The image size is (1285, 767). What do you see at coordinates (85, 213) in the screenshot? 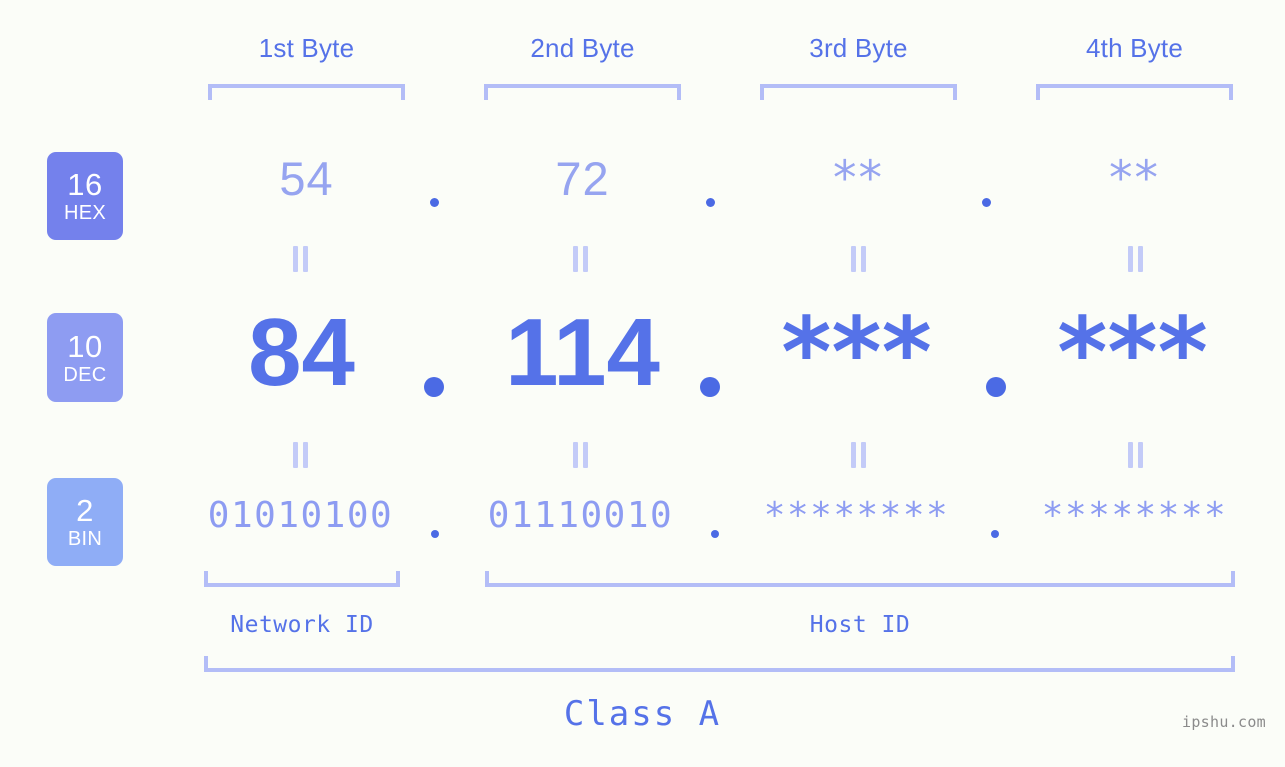
I see `radix-badge-hex-unit: HEX` at bounding box center [85, 213].